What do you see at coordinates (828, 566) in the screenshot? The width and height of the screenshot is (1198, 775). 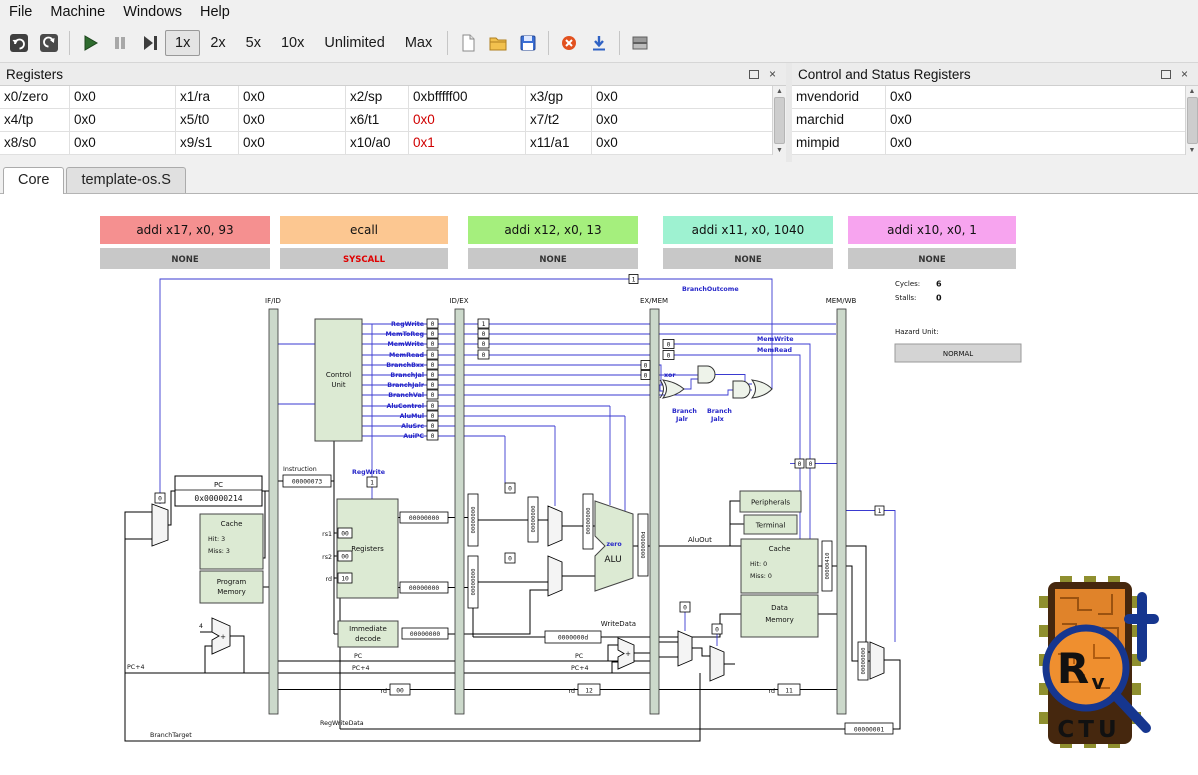 I see `mem-address-value: 00000410` at bounding box center [828, 566].